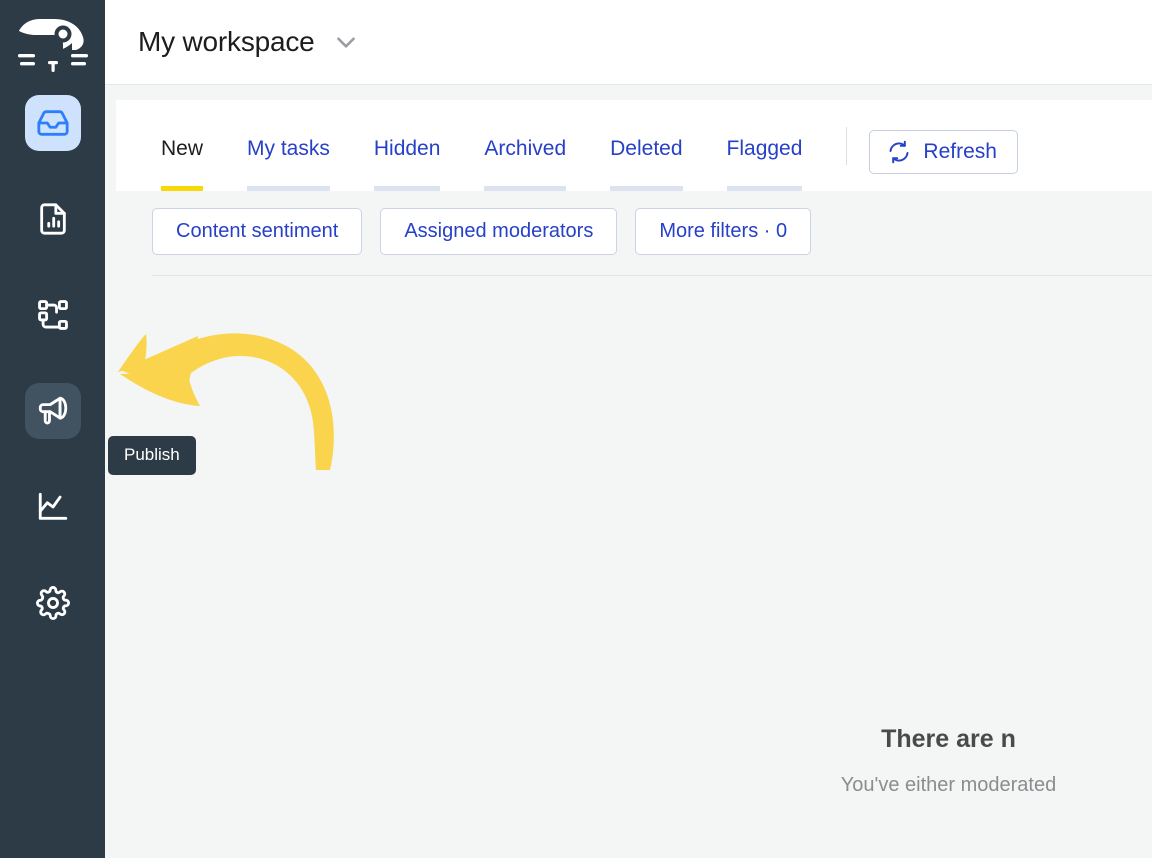  I want to click on filter-chip-more-filters: More filters · 0, so click(723, 231).